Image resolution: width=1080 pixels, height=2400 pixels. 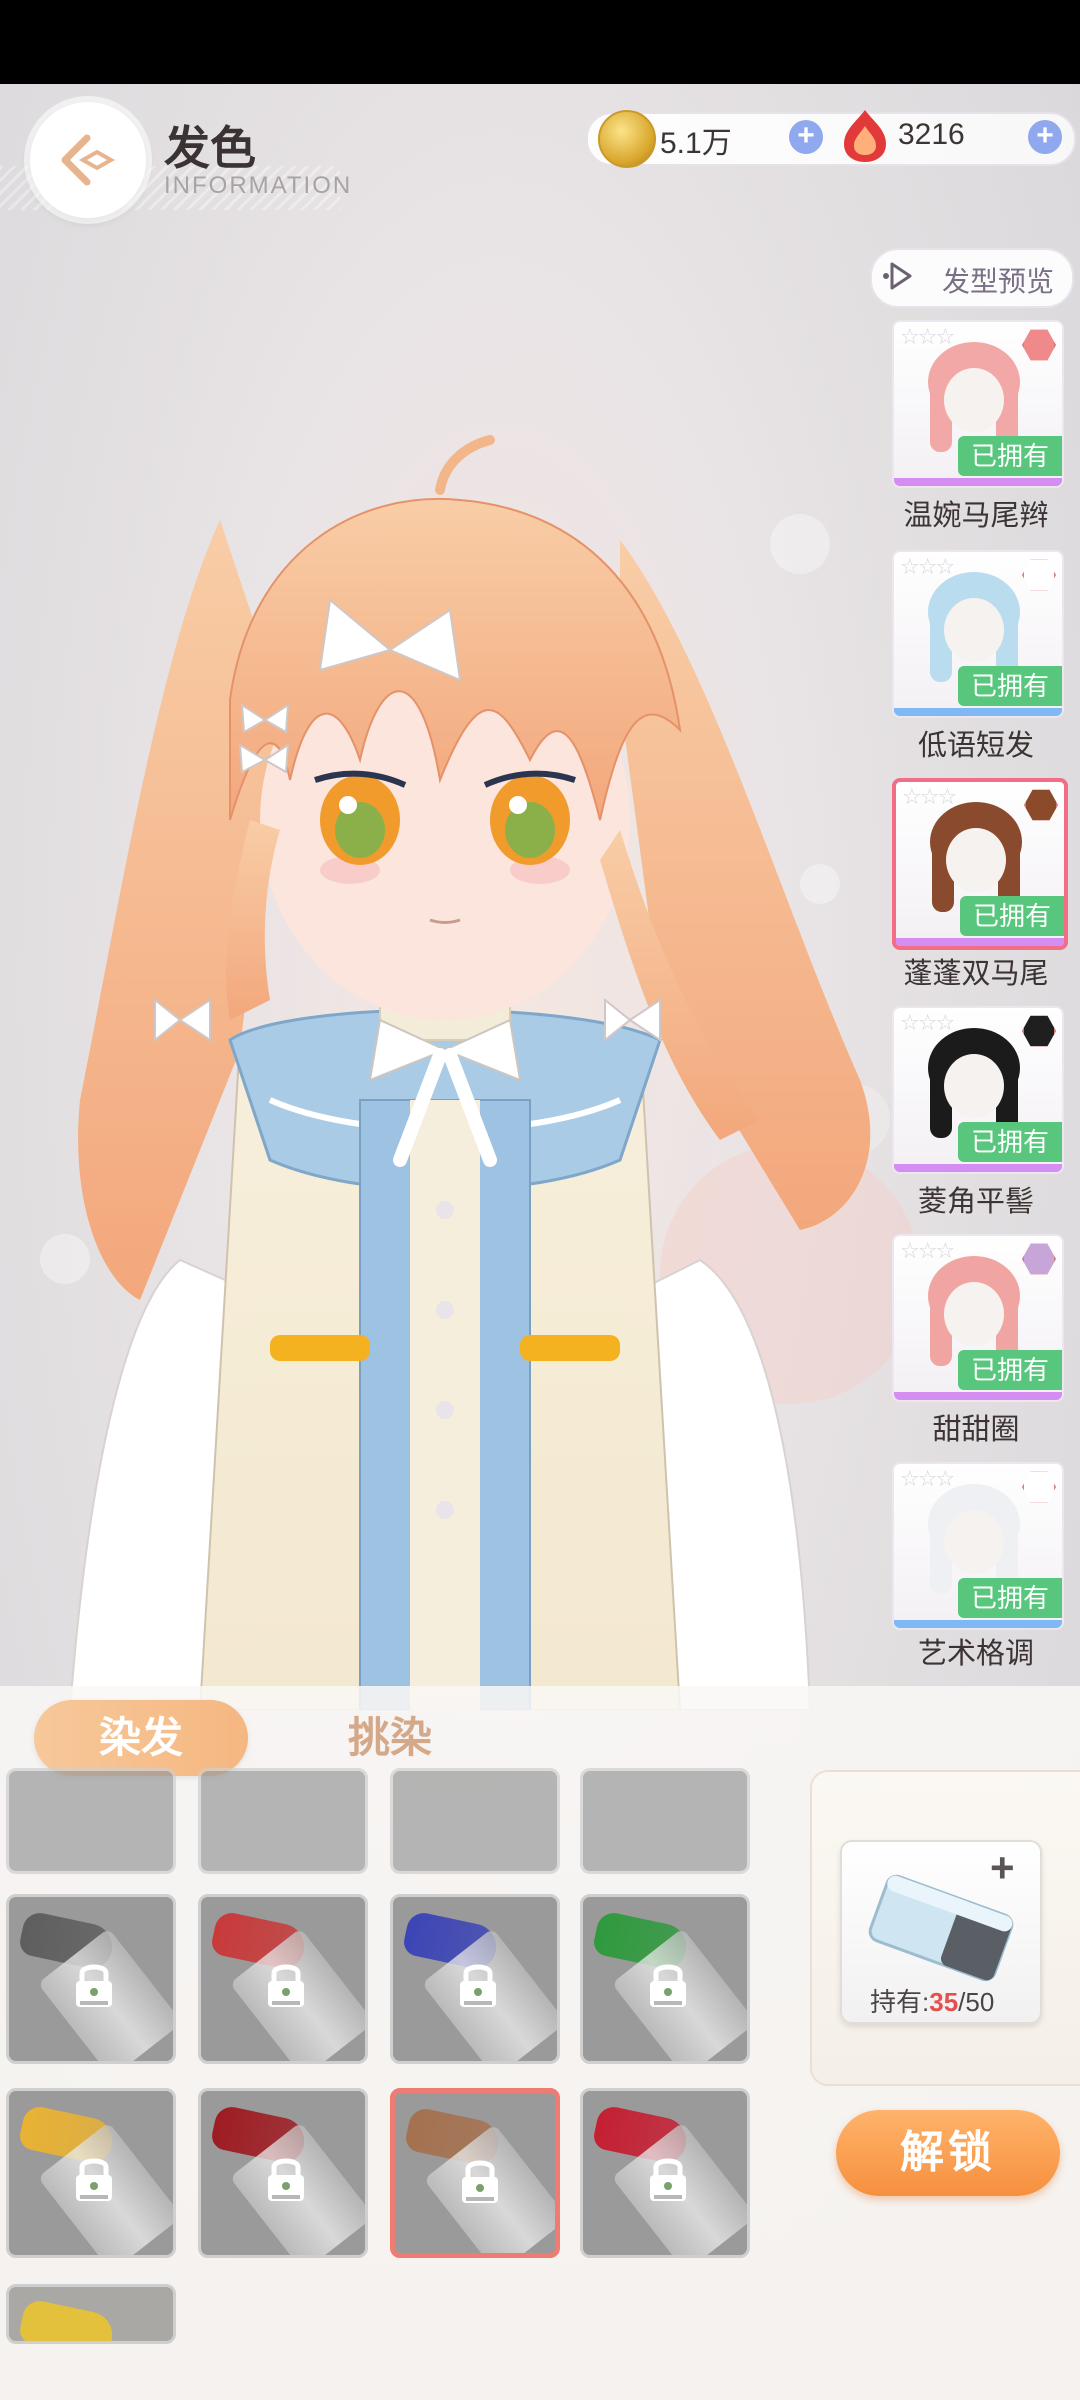 What do you see at coordinates (948, 2153) in the screenshot?
I see `unlock-button: 解锁` at bounding box center [948, 2153].